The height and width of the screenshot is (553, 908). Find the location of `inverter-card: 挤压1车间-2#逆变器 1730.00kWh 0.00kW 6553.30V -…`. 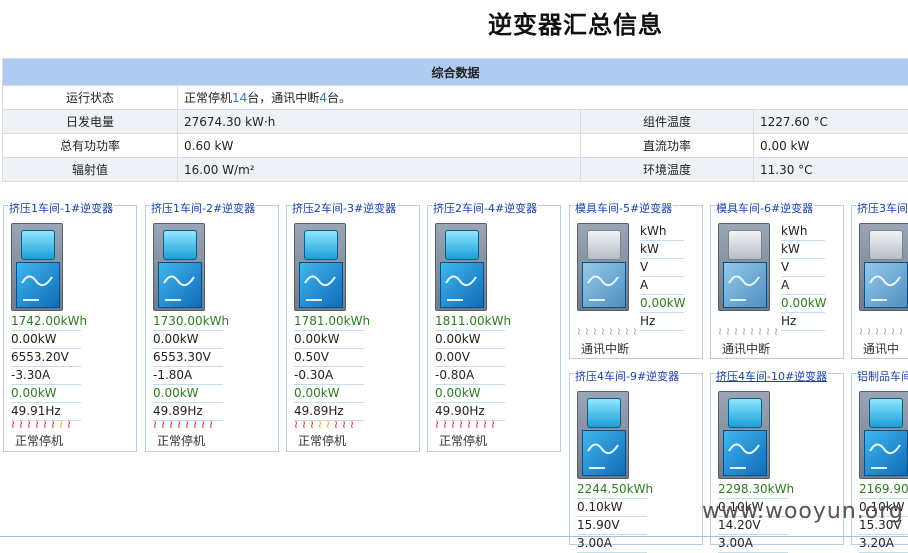

inverter-card: 挤压1车间-2#逆变器 1730.00kWh 0.00kW 6553.30V -… is located at coordinates (212, 328).